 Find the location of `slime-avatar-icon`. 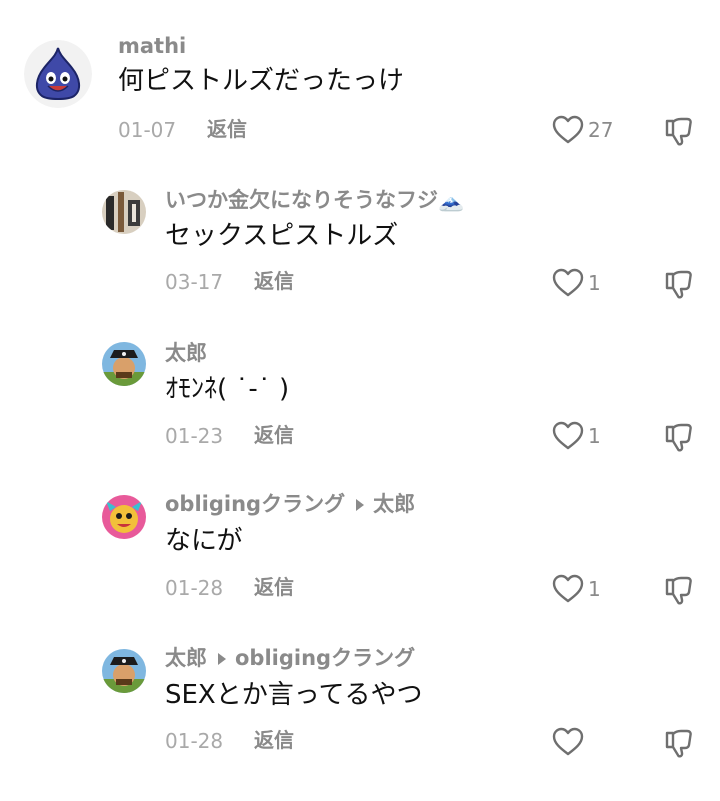

slime-avatar-icon is located at coordinates (58, 74).